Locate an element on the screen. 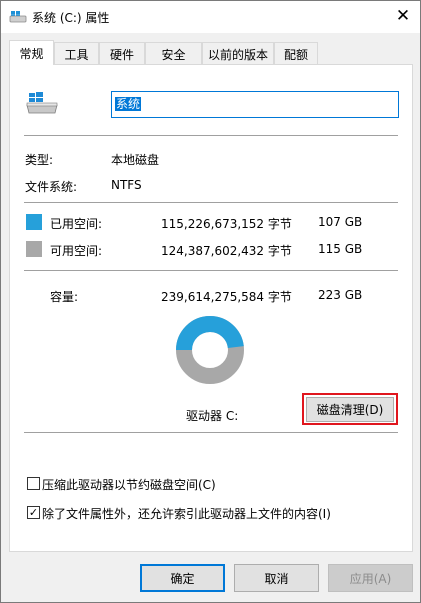 This screenshot has height=603, width=421. close-icon: ✕ is located at coordinates (403, 16).